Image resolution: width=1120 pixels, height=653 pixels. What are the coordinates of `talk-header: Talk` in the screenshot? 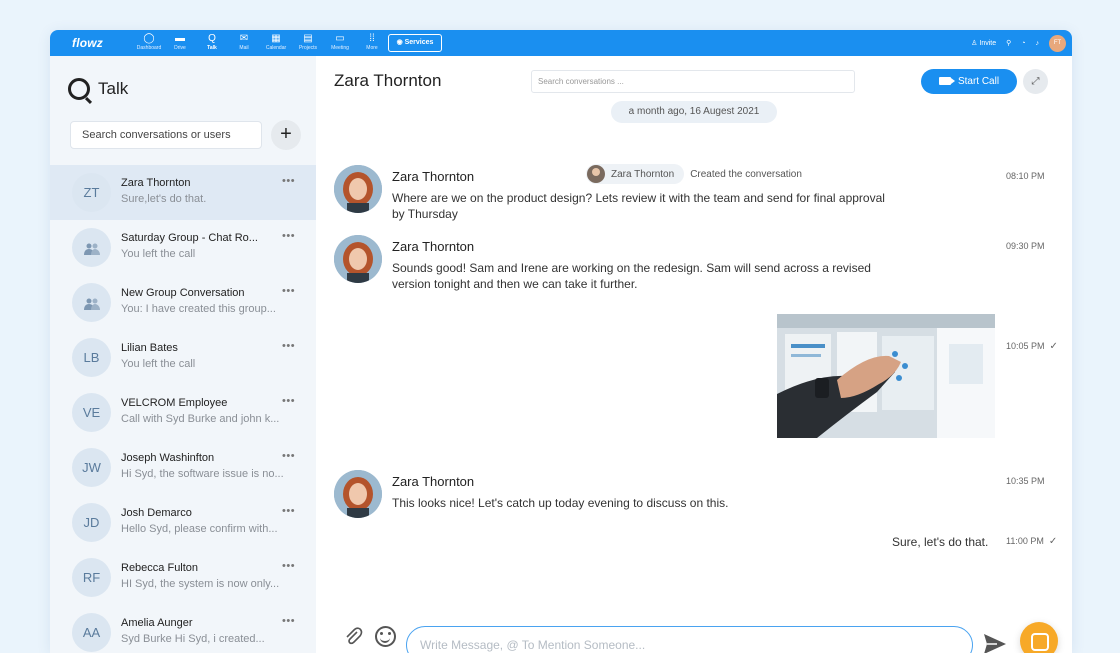 It's located at (98, 89).